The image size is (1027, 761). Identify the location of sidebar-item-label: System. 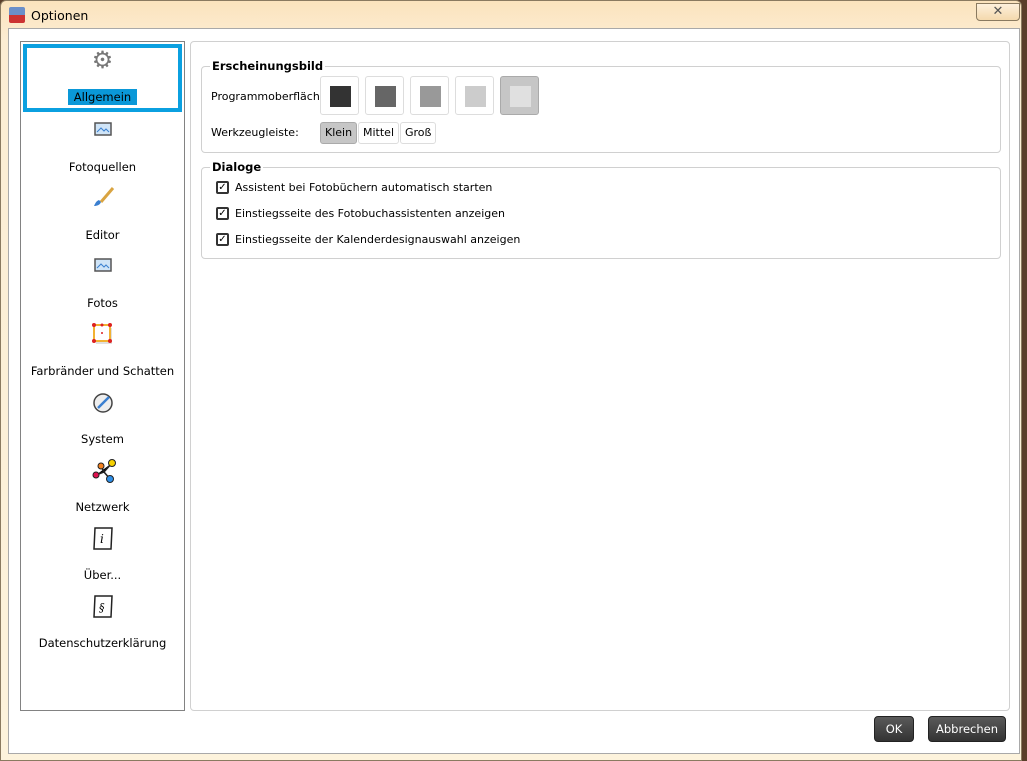
(102, 439).